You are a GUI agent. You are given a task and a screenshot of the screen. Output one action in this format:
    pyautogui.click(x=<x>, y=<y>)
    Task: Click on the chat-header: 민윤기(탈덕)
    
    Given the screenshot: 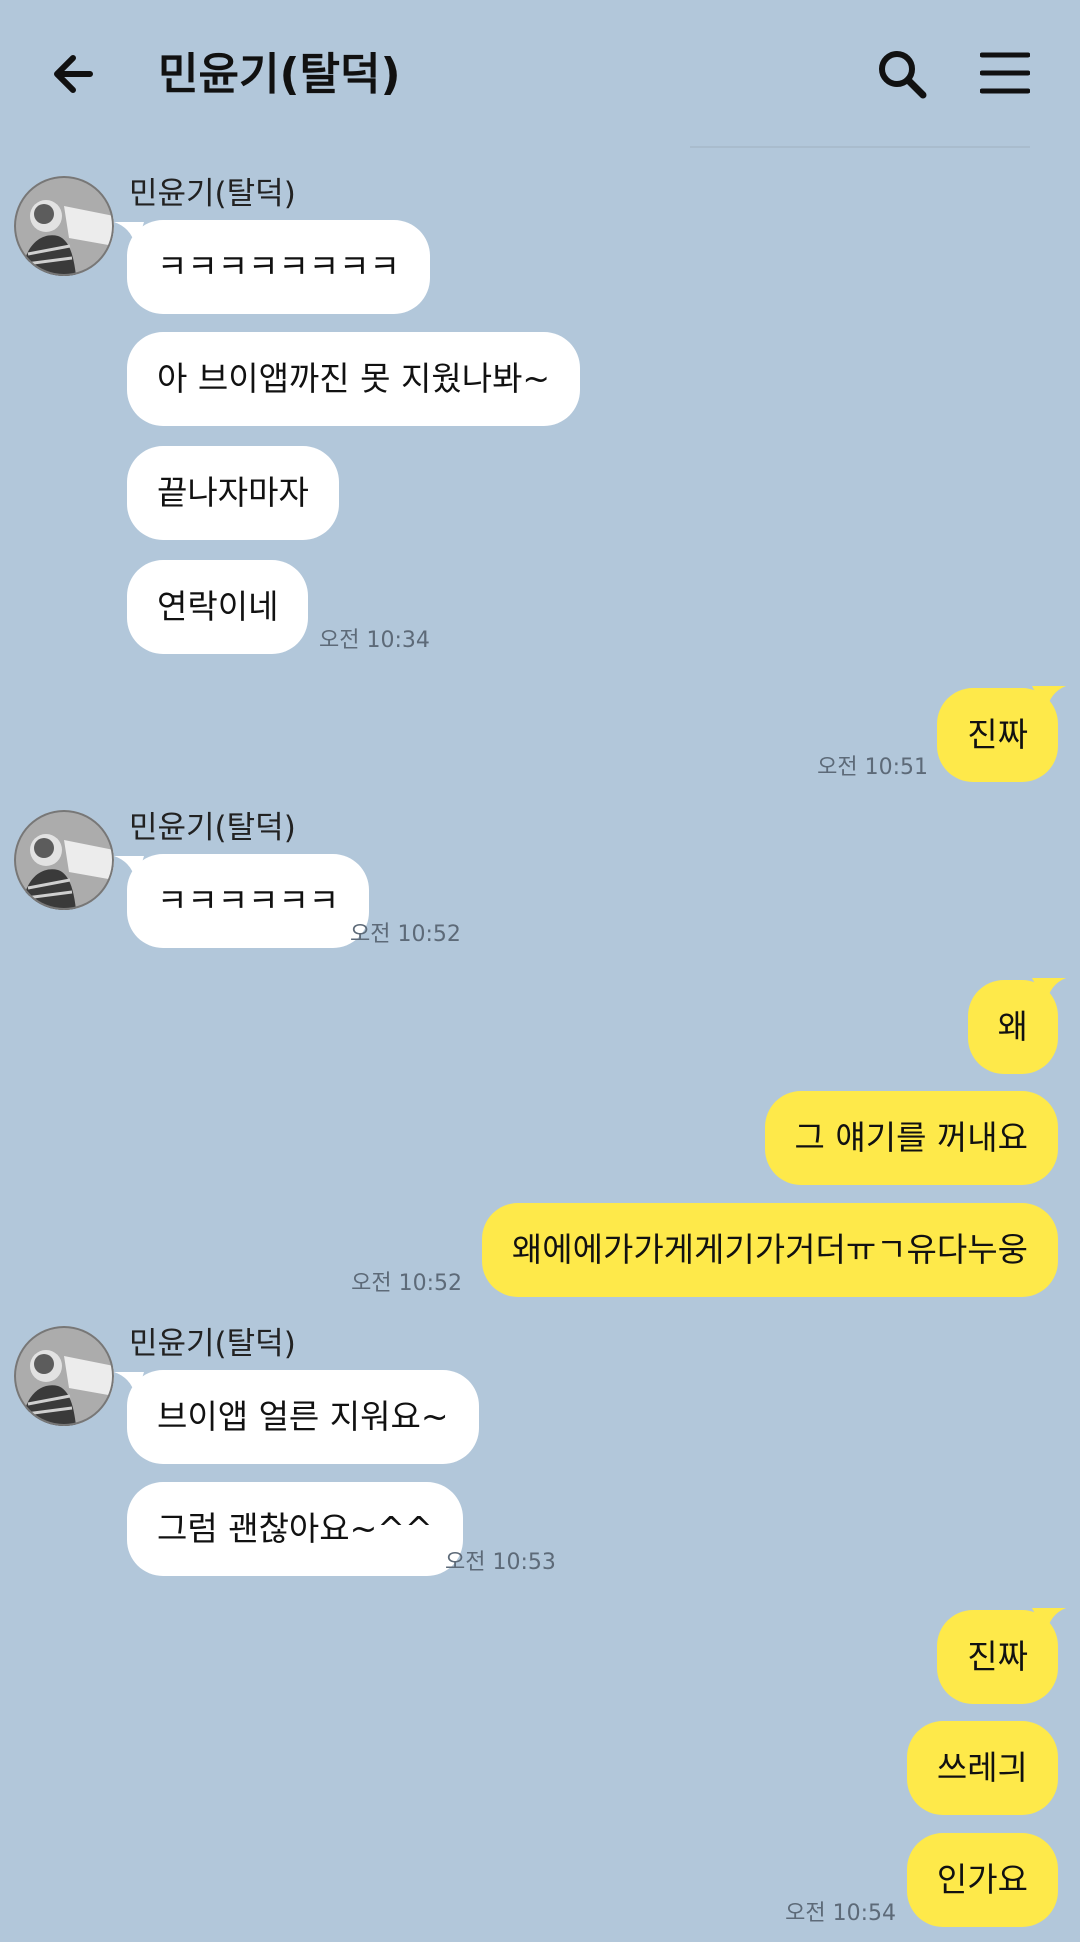 What is the action you would take?
    pyautogui.click(x=540, y=75)
    